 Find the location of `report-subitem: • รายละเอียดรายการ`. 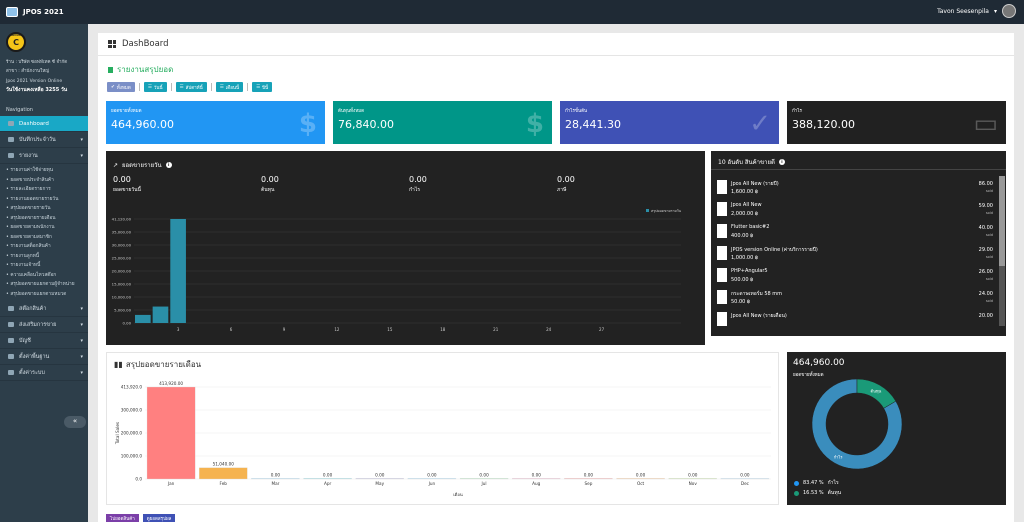

report-subitem: • รายละเอียดรายการ is located at coordinates (44, 190).